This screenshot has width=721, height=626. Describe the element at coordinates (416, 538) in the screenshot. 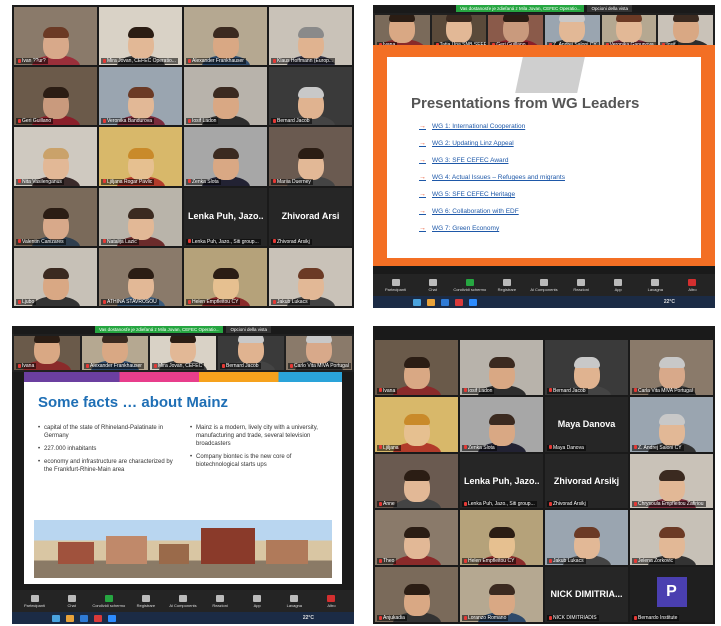

I see `participant-tile: Theo` at that location.